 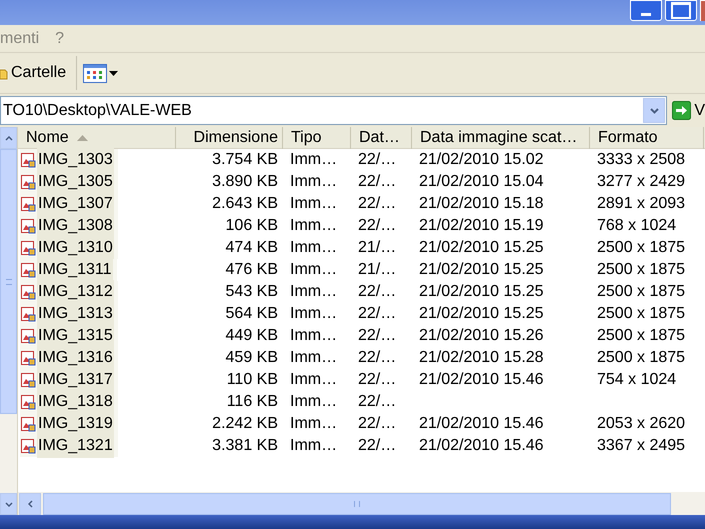 What do you see at coordinates (641, 204) in the screenshot?
I see `table-cell-text: 2891 x 2093` at bounding box center [641, 204].